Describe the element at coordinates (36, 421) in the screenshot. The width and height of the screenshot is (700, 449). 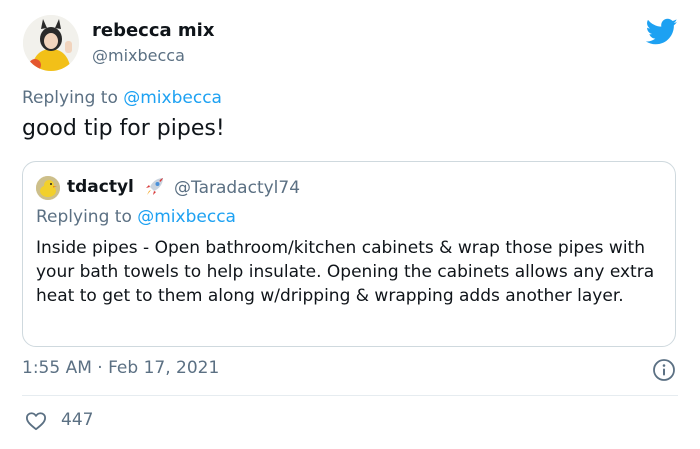
I see `heart-icon` at that location.